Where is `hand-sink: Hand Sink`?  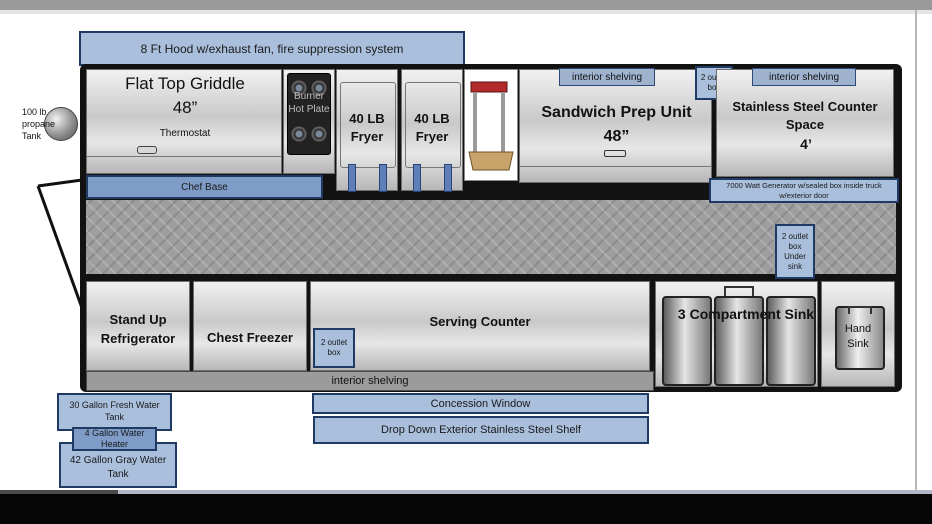
hand-sink: Hand Sink is located at coordinates (858, 334).